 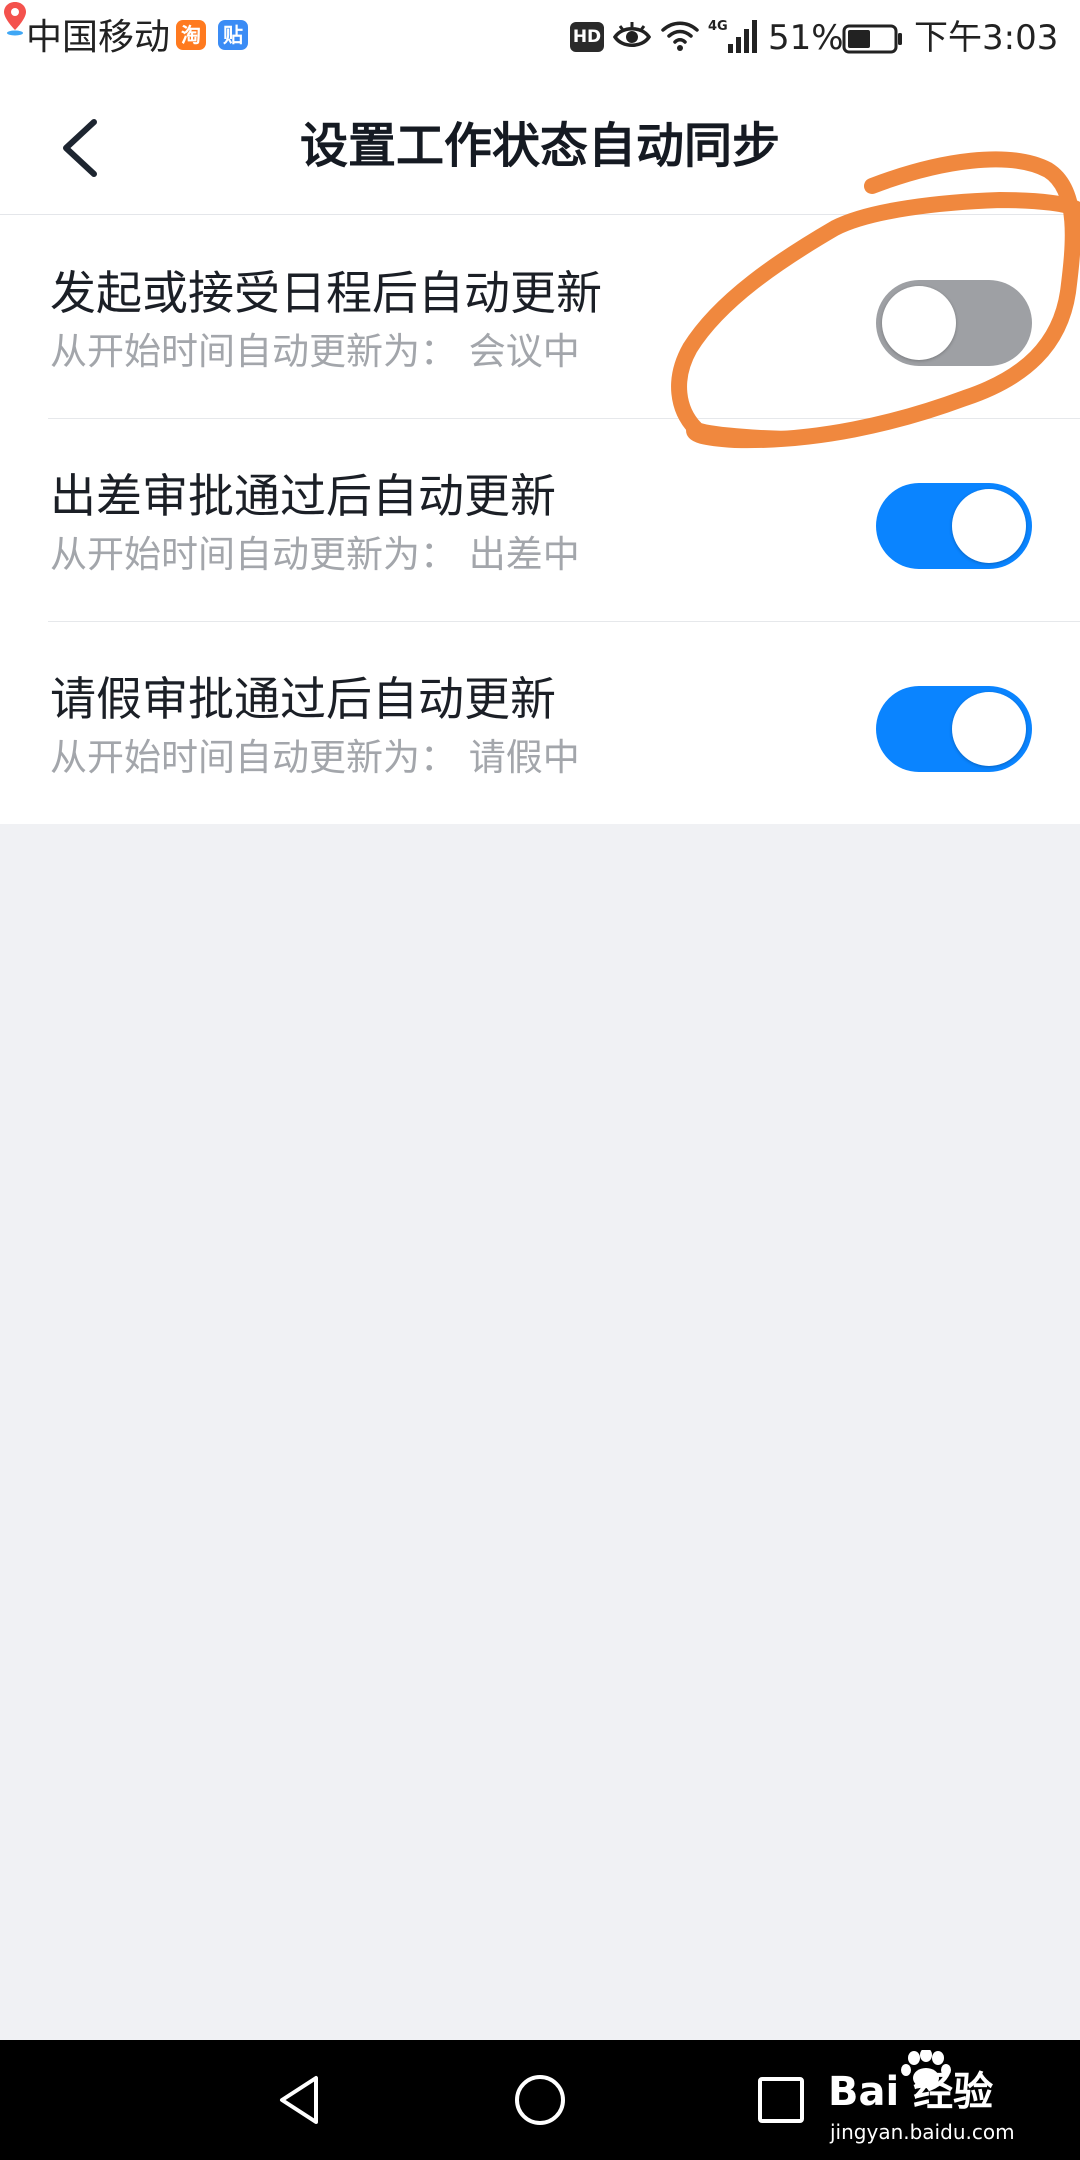 I want to click on tieba-icon: 贴, so click(x=233, y=35).